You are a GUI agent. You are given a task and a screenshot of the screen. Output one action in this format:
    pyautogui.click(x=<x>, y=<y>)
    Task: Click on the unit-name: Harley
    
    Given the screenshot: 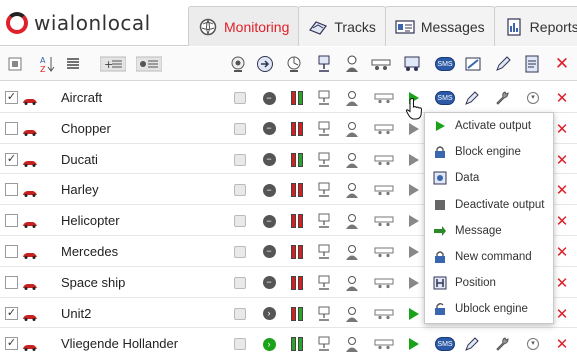 What is the action you would take?
    pyautogui.click(x=80, y=189)
    